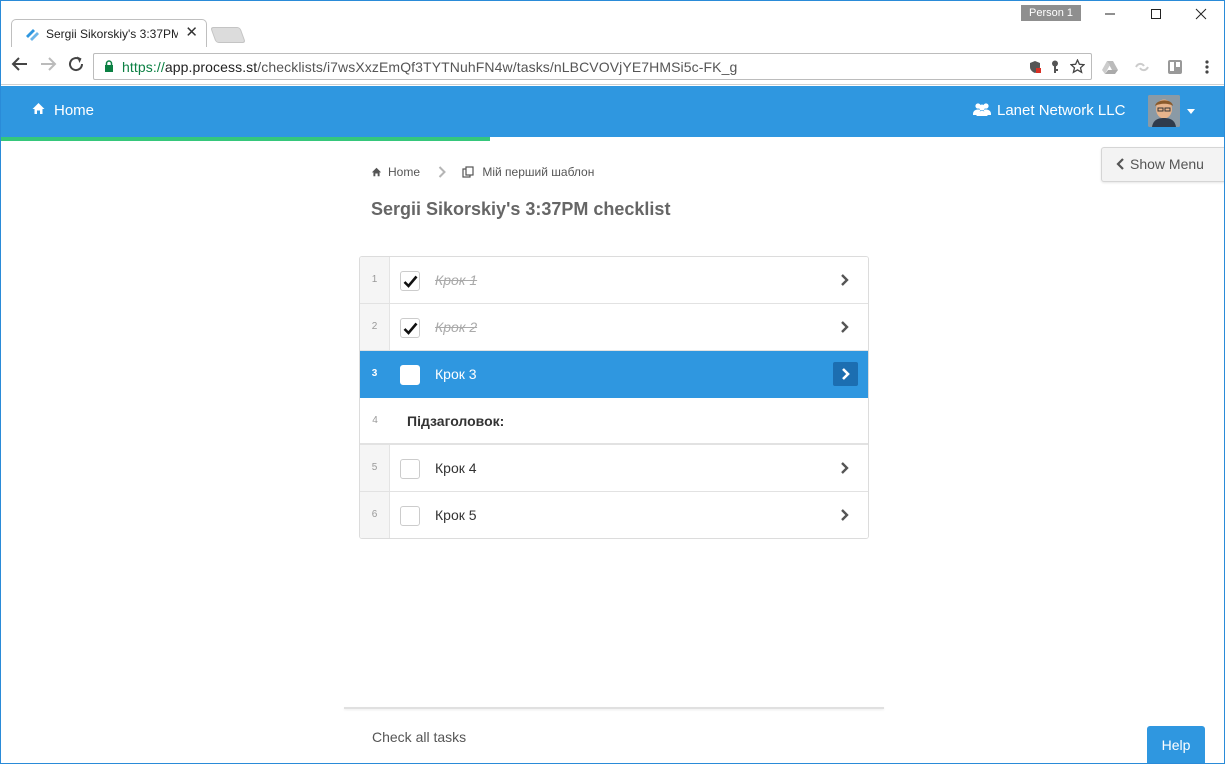 The width and height of the screenshot is (1225, 764). What do you see at coordinates (1167, 164) in the screenshot?
I see `show-menu-label: Show Menu` at bounding box center [1167, 164].